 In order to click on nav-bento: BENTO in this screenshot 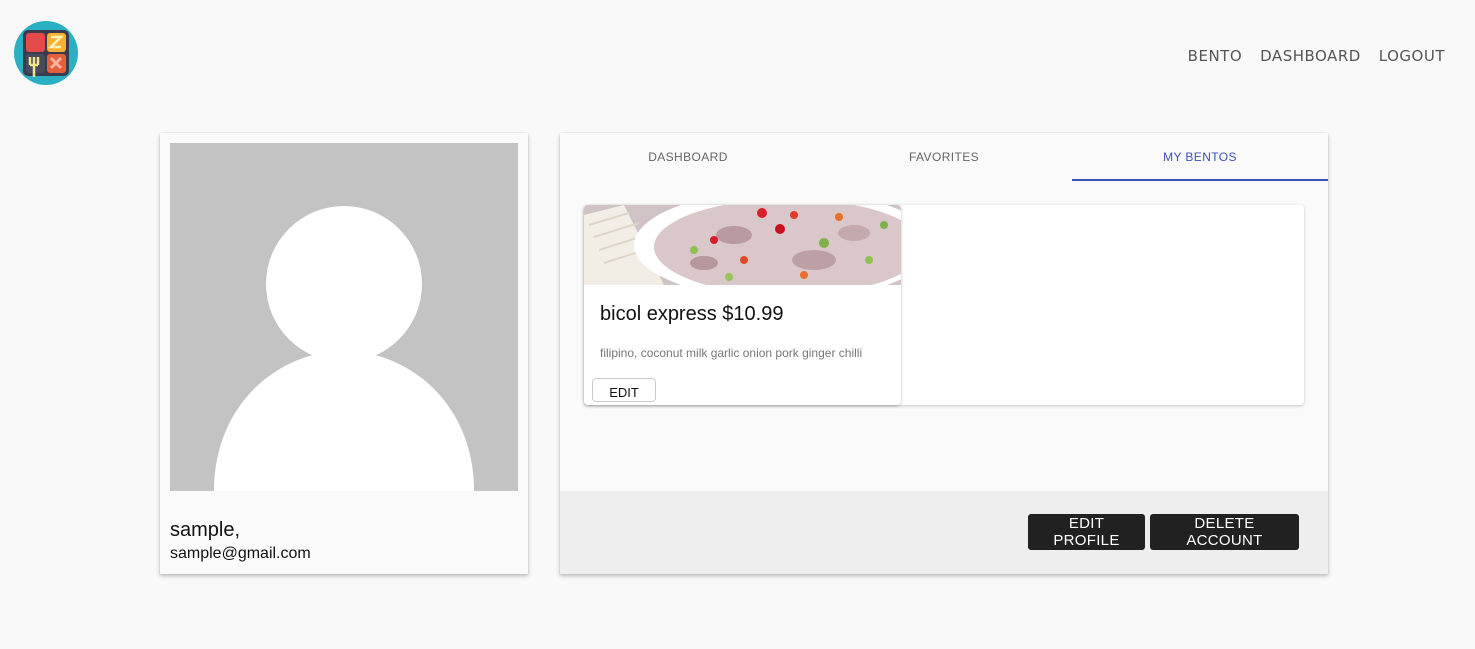, I will do `click(1215, 56)`.